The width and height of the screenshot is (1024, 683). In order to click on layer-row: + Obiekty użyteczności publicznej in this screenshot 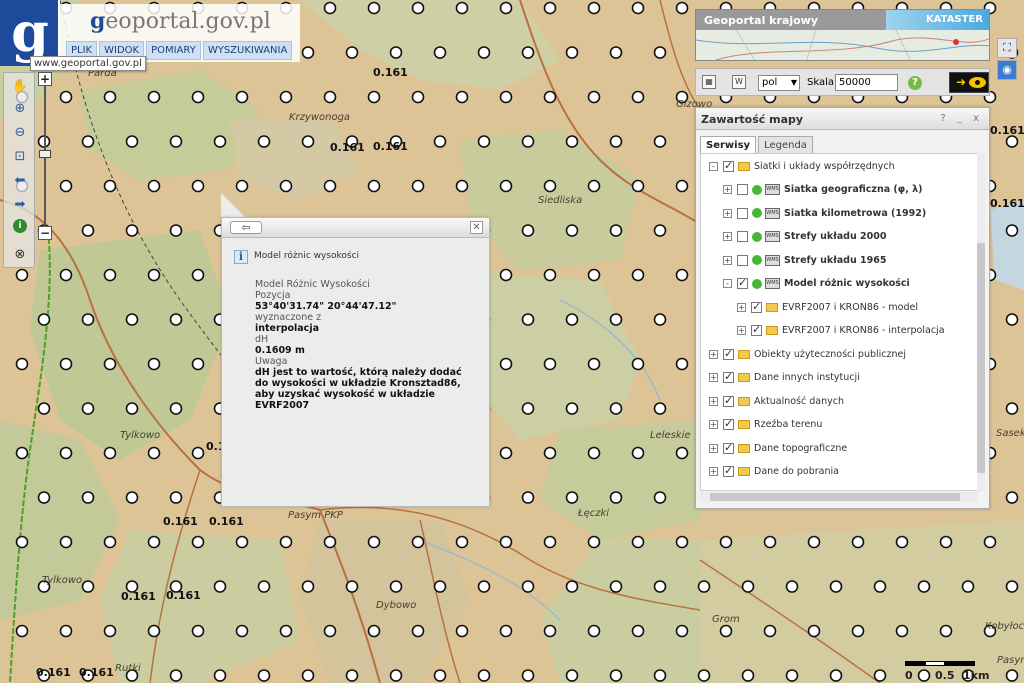, I will do `click(807, 354)`.